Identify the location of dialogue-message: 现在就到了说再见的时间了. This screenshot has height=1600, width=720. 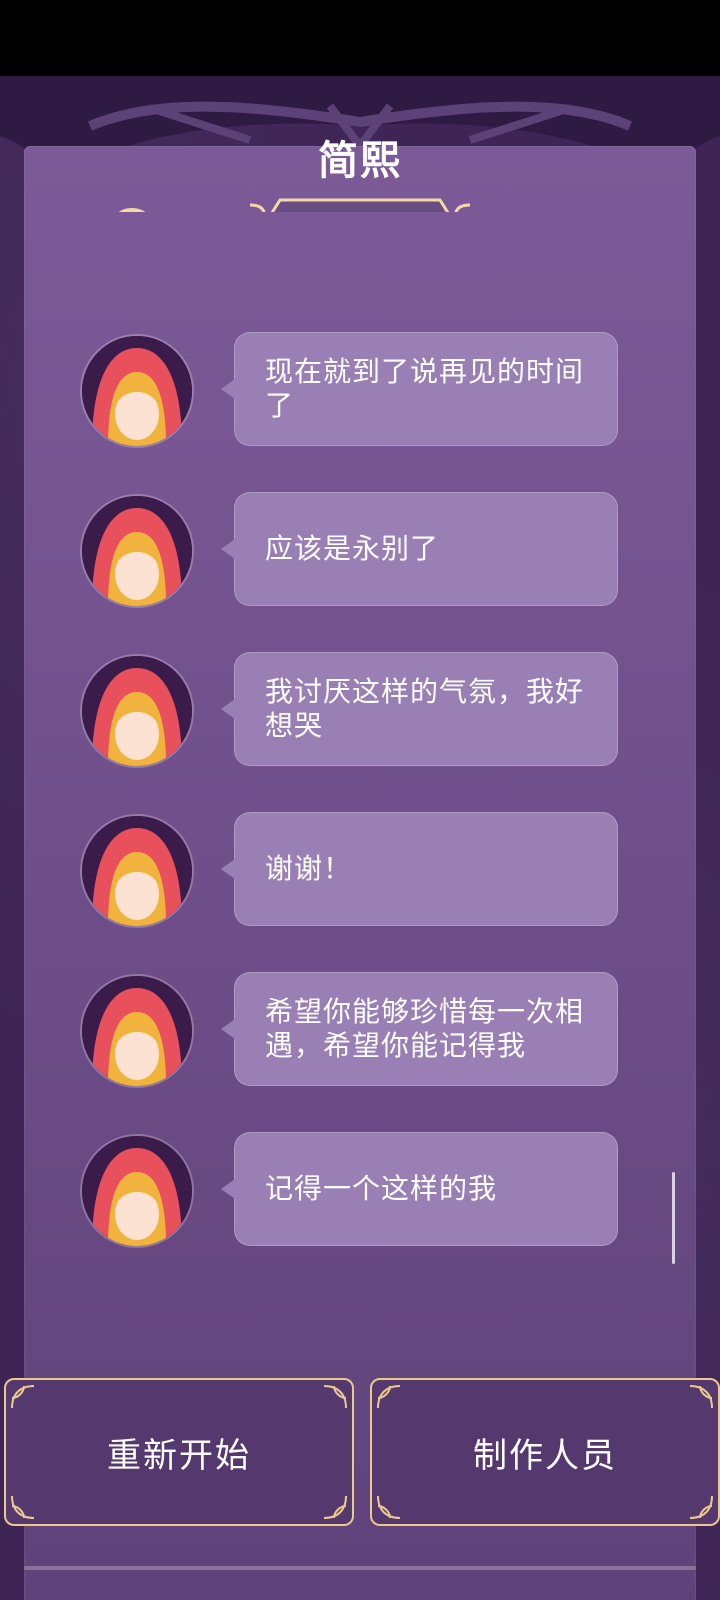
(360, 392).